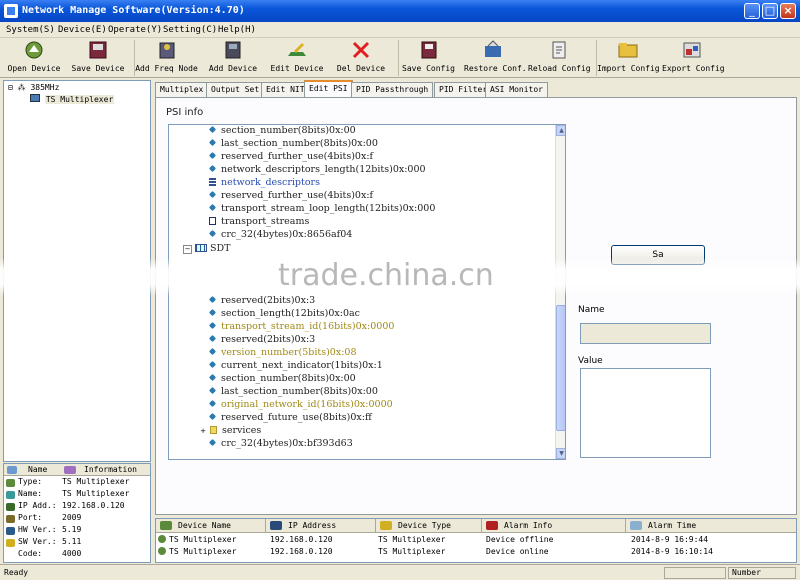  I want to click on info-header: Name Information, so click(77, 470).